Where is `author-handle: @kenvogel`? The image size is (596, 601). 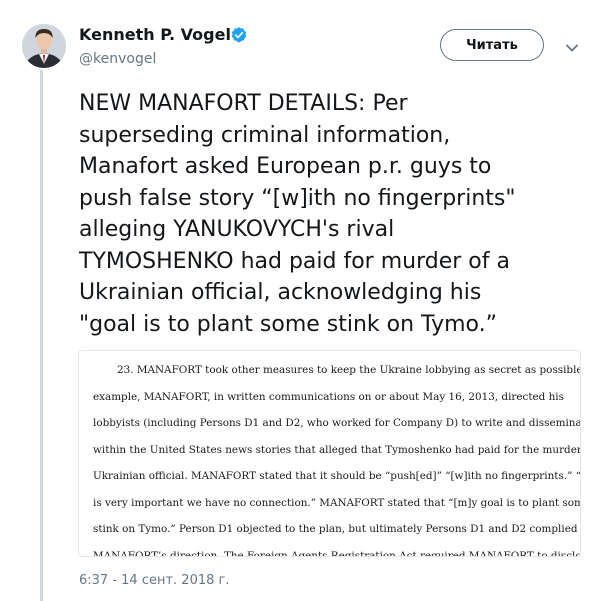
author-handle: @kenvogel is located at coordinates (117, 59).